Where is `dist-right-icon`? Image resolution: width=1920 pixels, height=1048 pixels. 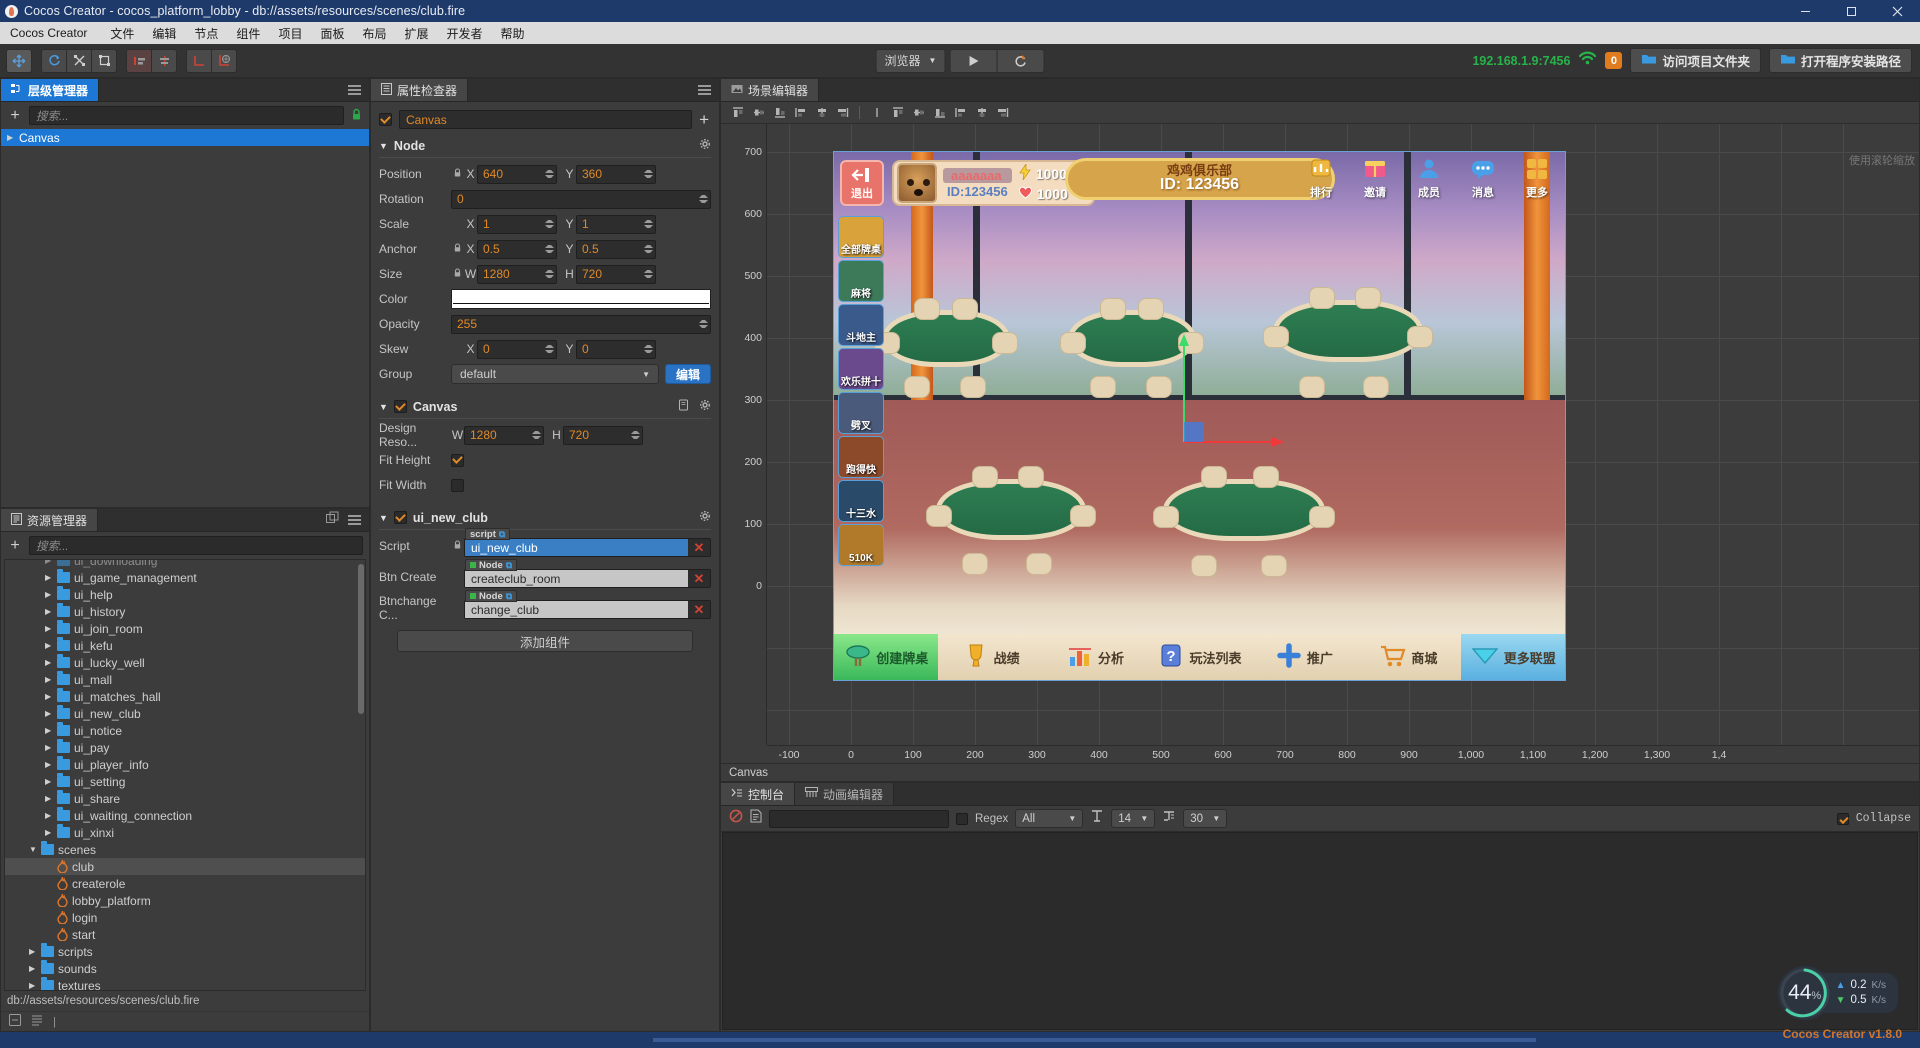 dist-right-icon is located at coordinates (842, 113).